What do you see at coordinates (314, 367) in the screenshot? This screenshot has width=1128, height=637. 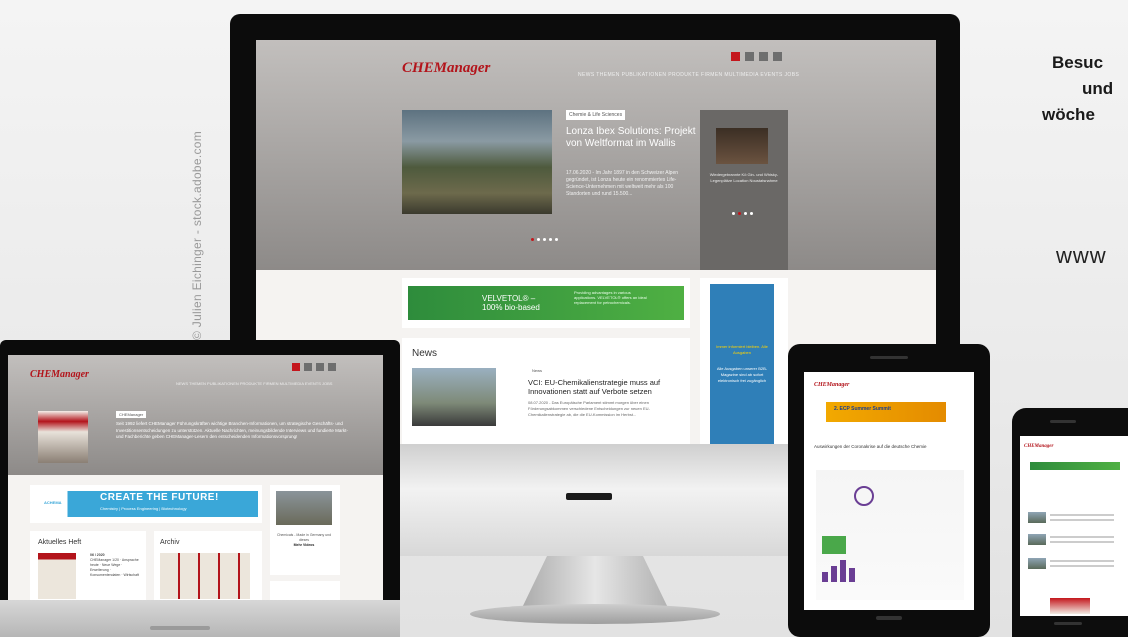 I see `laptop-header-icons` at bounding box center [314, 367].